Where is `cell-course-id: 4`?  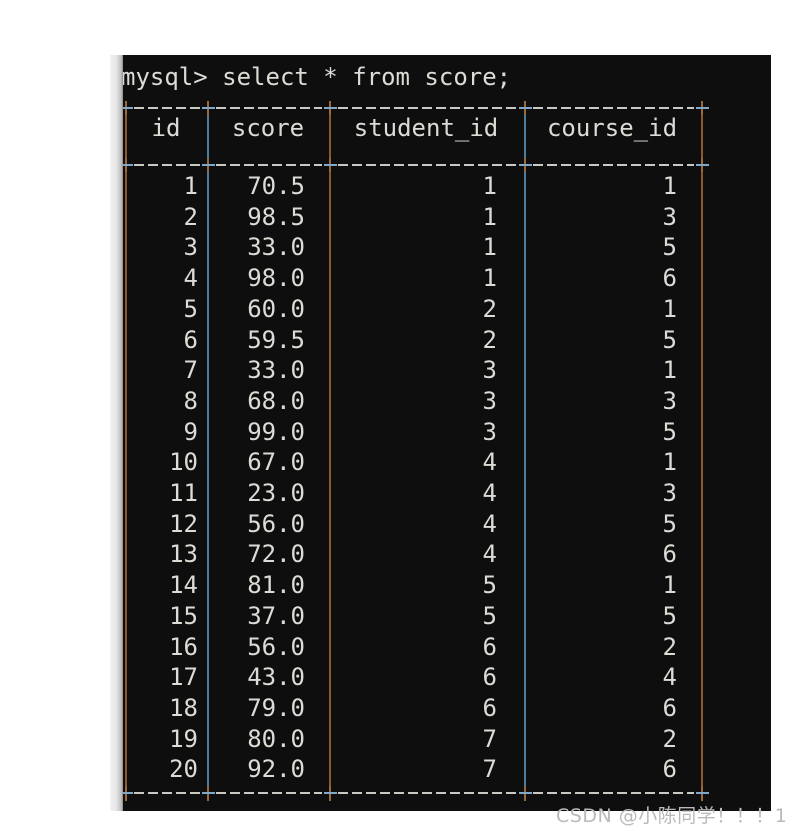 cell-course-id: 4 is located at coordinates (669, 677).